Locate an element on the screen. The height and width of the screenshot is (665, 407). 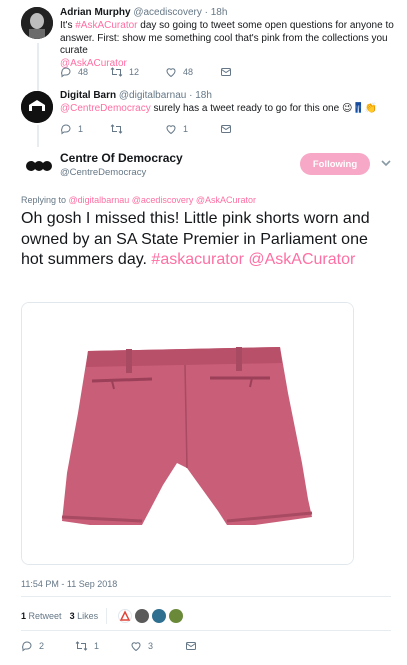
like-count: 1 is located at coordinates (186, 129).